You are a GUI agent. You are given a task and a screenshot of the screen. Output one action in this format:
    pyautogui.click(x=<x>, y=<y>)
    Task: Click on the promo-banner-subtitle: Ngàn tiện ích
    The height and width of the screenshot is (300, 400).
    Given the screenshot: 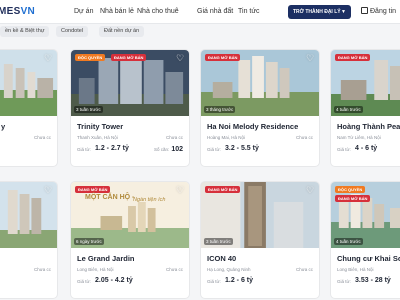 What is the action you would take?
    pyautogui.click(x=149, y=200)
    